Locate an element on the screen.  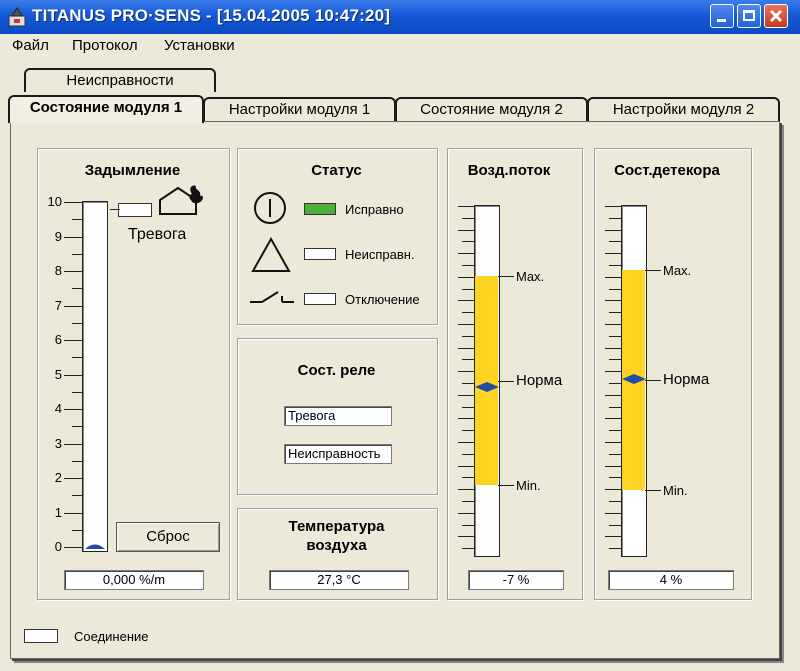
smoke-scale: 10 9 8 7 6 5 4 3 2 1 0 is located at coordinates (64, 375).